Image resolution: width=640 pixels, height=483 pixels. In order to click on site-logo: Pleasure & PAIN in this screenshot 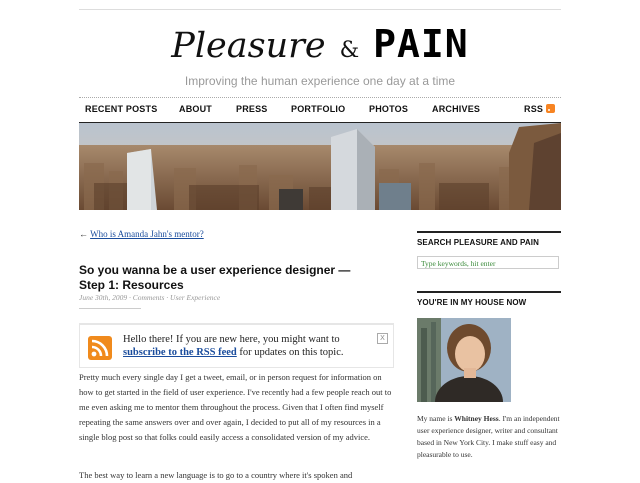, I will do `click(320, 44)`.